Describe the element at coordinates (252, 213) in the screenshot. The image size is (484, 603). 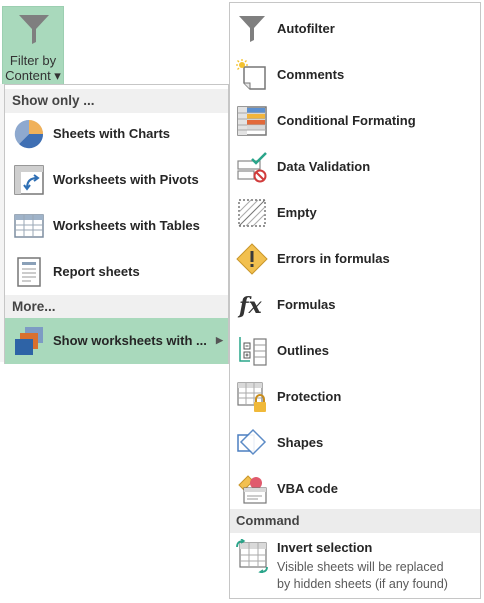
I see `empty-range-icon` at that location.